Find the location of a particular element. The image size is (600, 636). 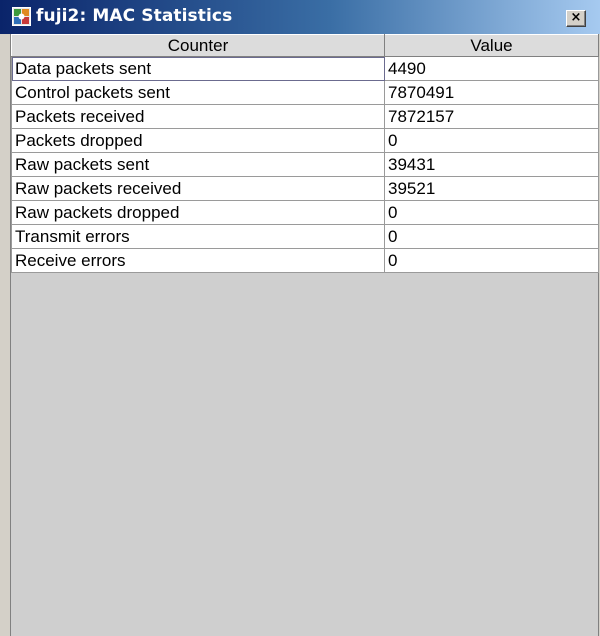

table-row: Raw packets dropped 0 is located at coordinates (305, 212).